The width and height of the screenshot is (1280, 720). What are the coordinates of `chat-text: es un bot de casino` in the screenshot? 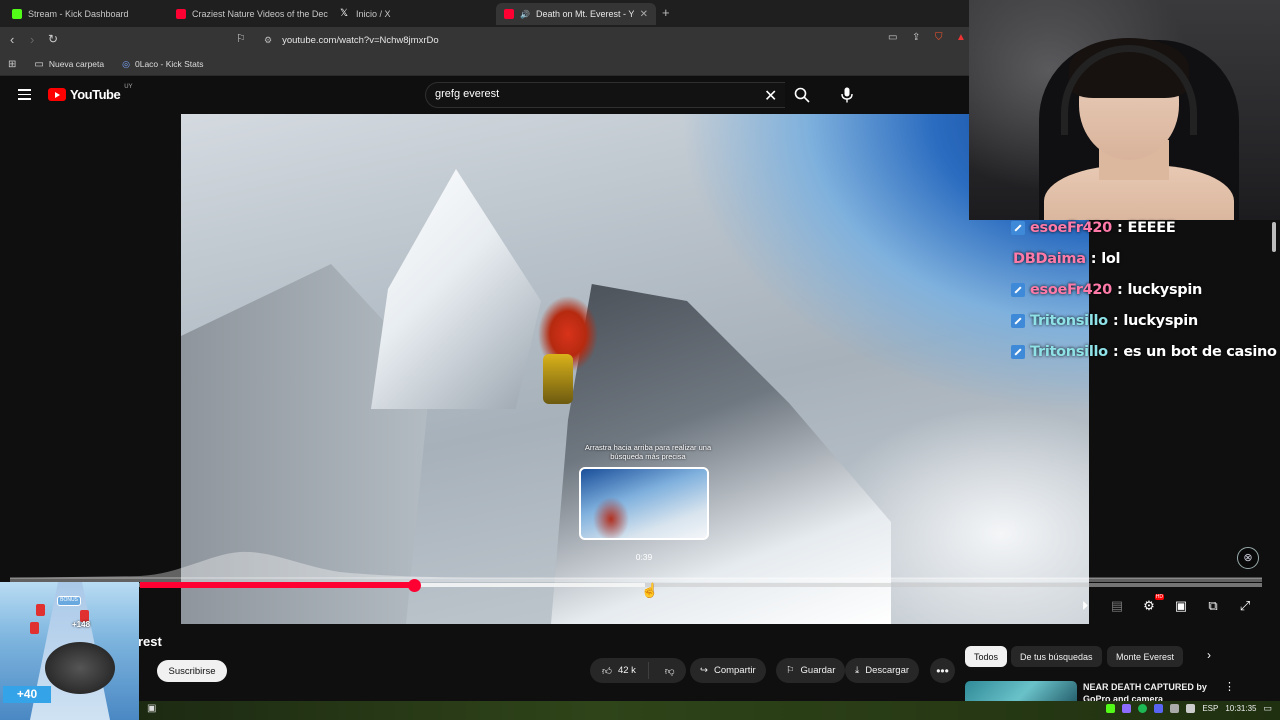 It's located at (1200, 352).